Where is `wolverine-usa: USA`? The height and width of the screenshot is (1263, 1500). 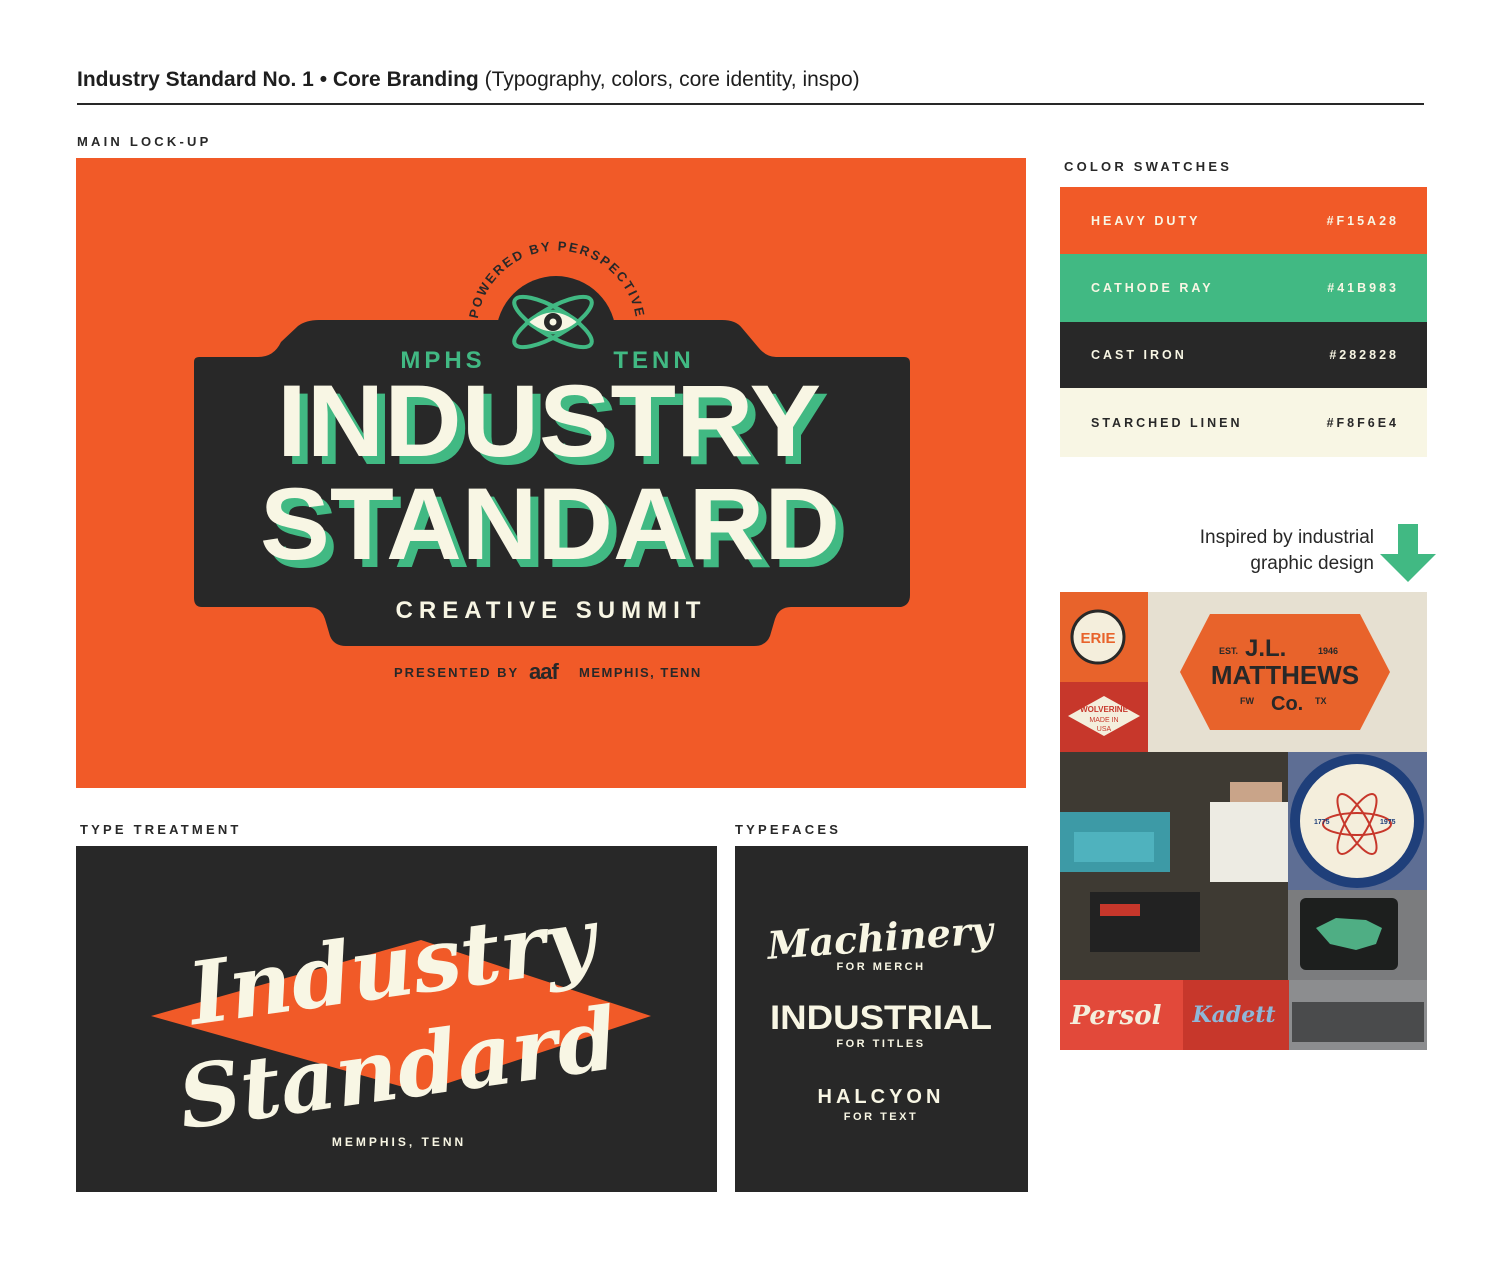
wolverine-usa: USA is located at coordinates (1104, 729).